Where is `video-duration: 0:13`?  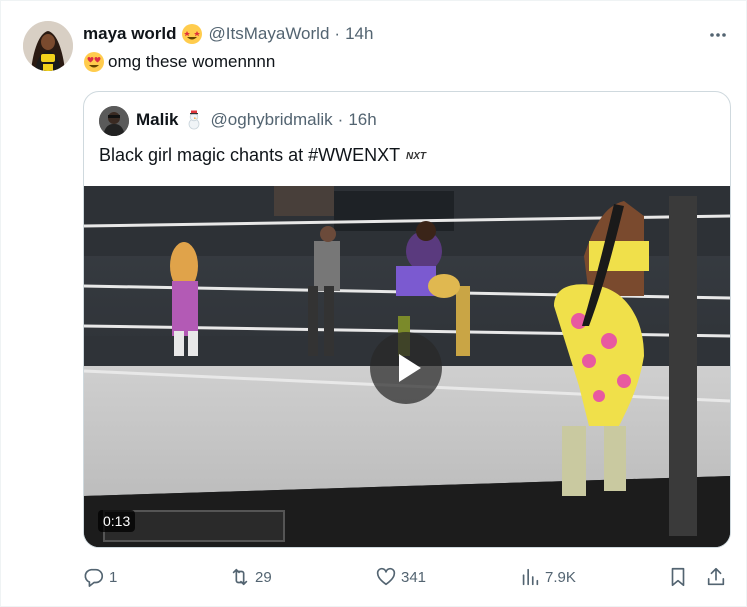
video-duration: 0:13 is located at coordinates (117, 521).